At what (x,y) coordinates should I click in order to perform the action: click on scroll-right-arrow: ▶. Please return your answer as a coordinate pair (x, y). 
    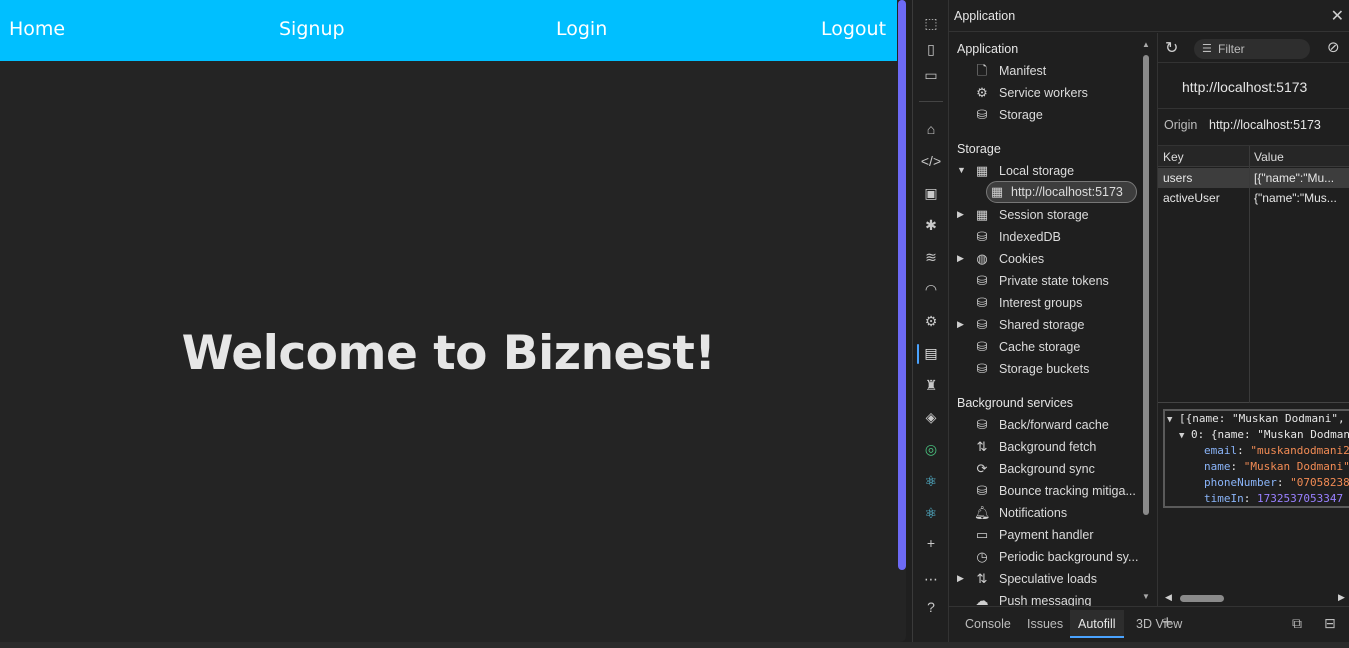
    Looking at the image, I should click on (1341, 597).